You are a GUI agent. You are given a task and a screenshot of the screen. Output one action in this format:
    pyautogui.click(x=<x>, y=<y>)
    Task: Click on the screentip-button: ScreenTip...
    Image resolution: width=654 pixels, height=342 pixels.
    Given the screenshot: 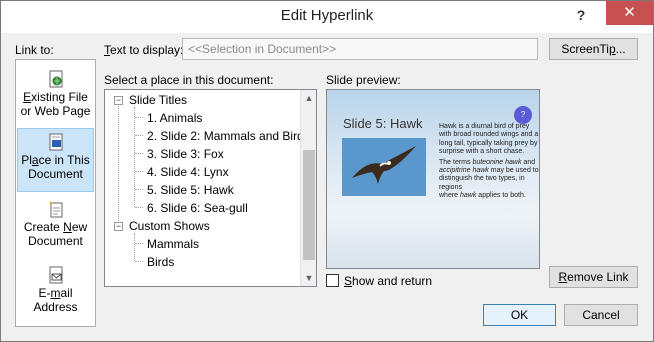 What is the action you would take?
    pyautogui.click(x=593, y=49)
    